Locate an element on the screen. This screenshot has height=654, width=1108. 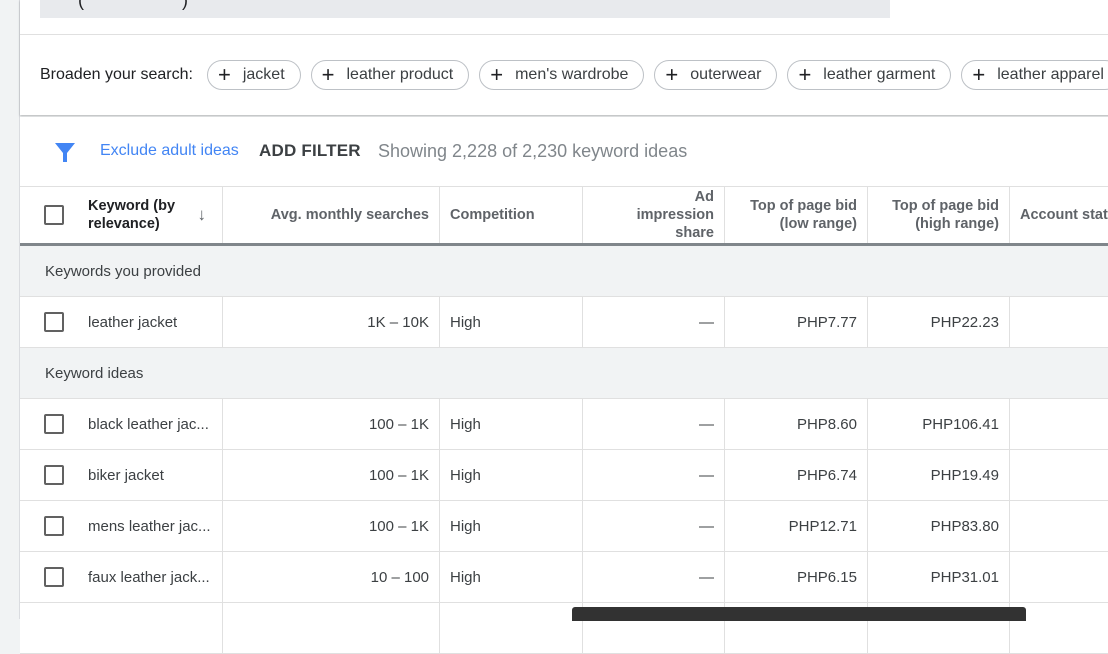
broaden-chip-leather-apparel: + leather apparel is located at coordinates (1034, 75).